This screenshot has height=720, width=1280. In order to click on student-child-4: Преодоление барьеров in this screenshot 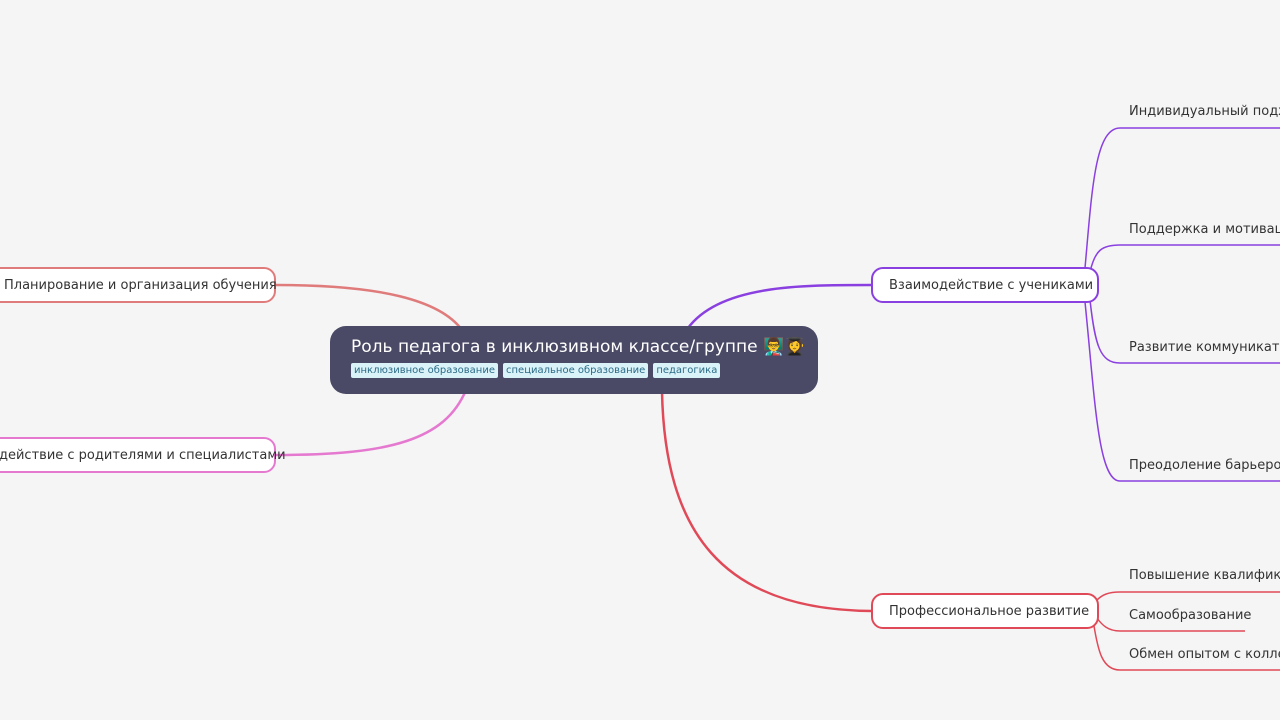, I will do `click(1204, 465)`.